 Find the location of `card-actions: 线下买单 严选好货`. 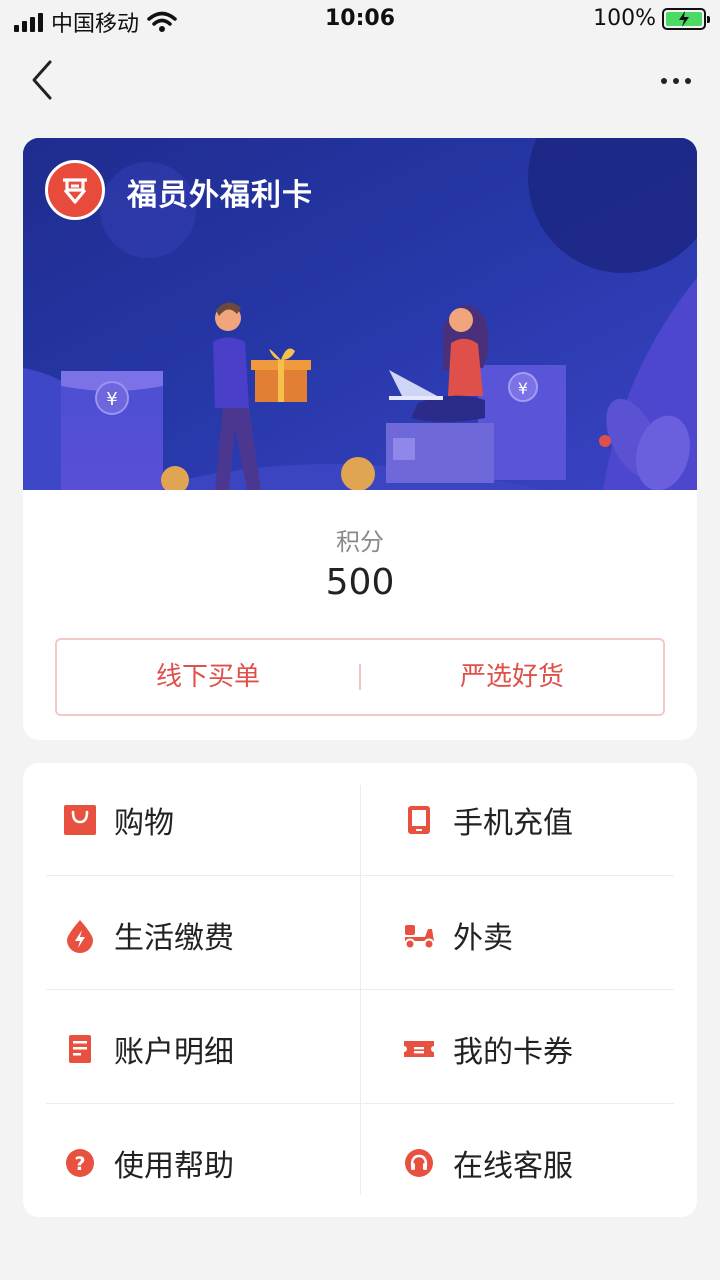

card-actions: 线下买单 严选好货 is located at coordinates (360, 677).